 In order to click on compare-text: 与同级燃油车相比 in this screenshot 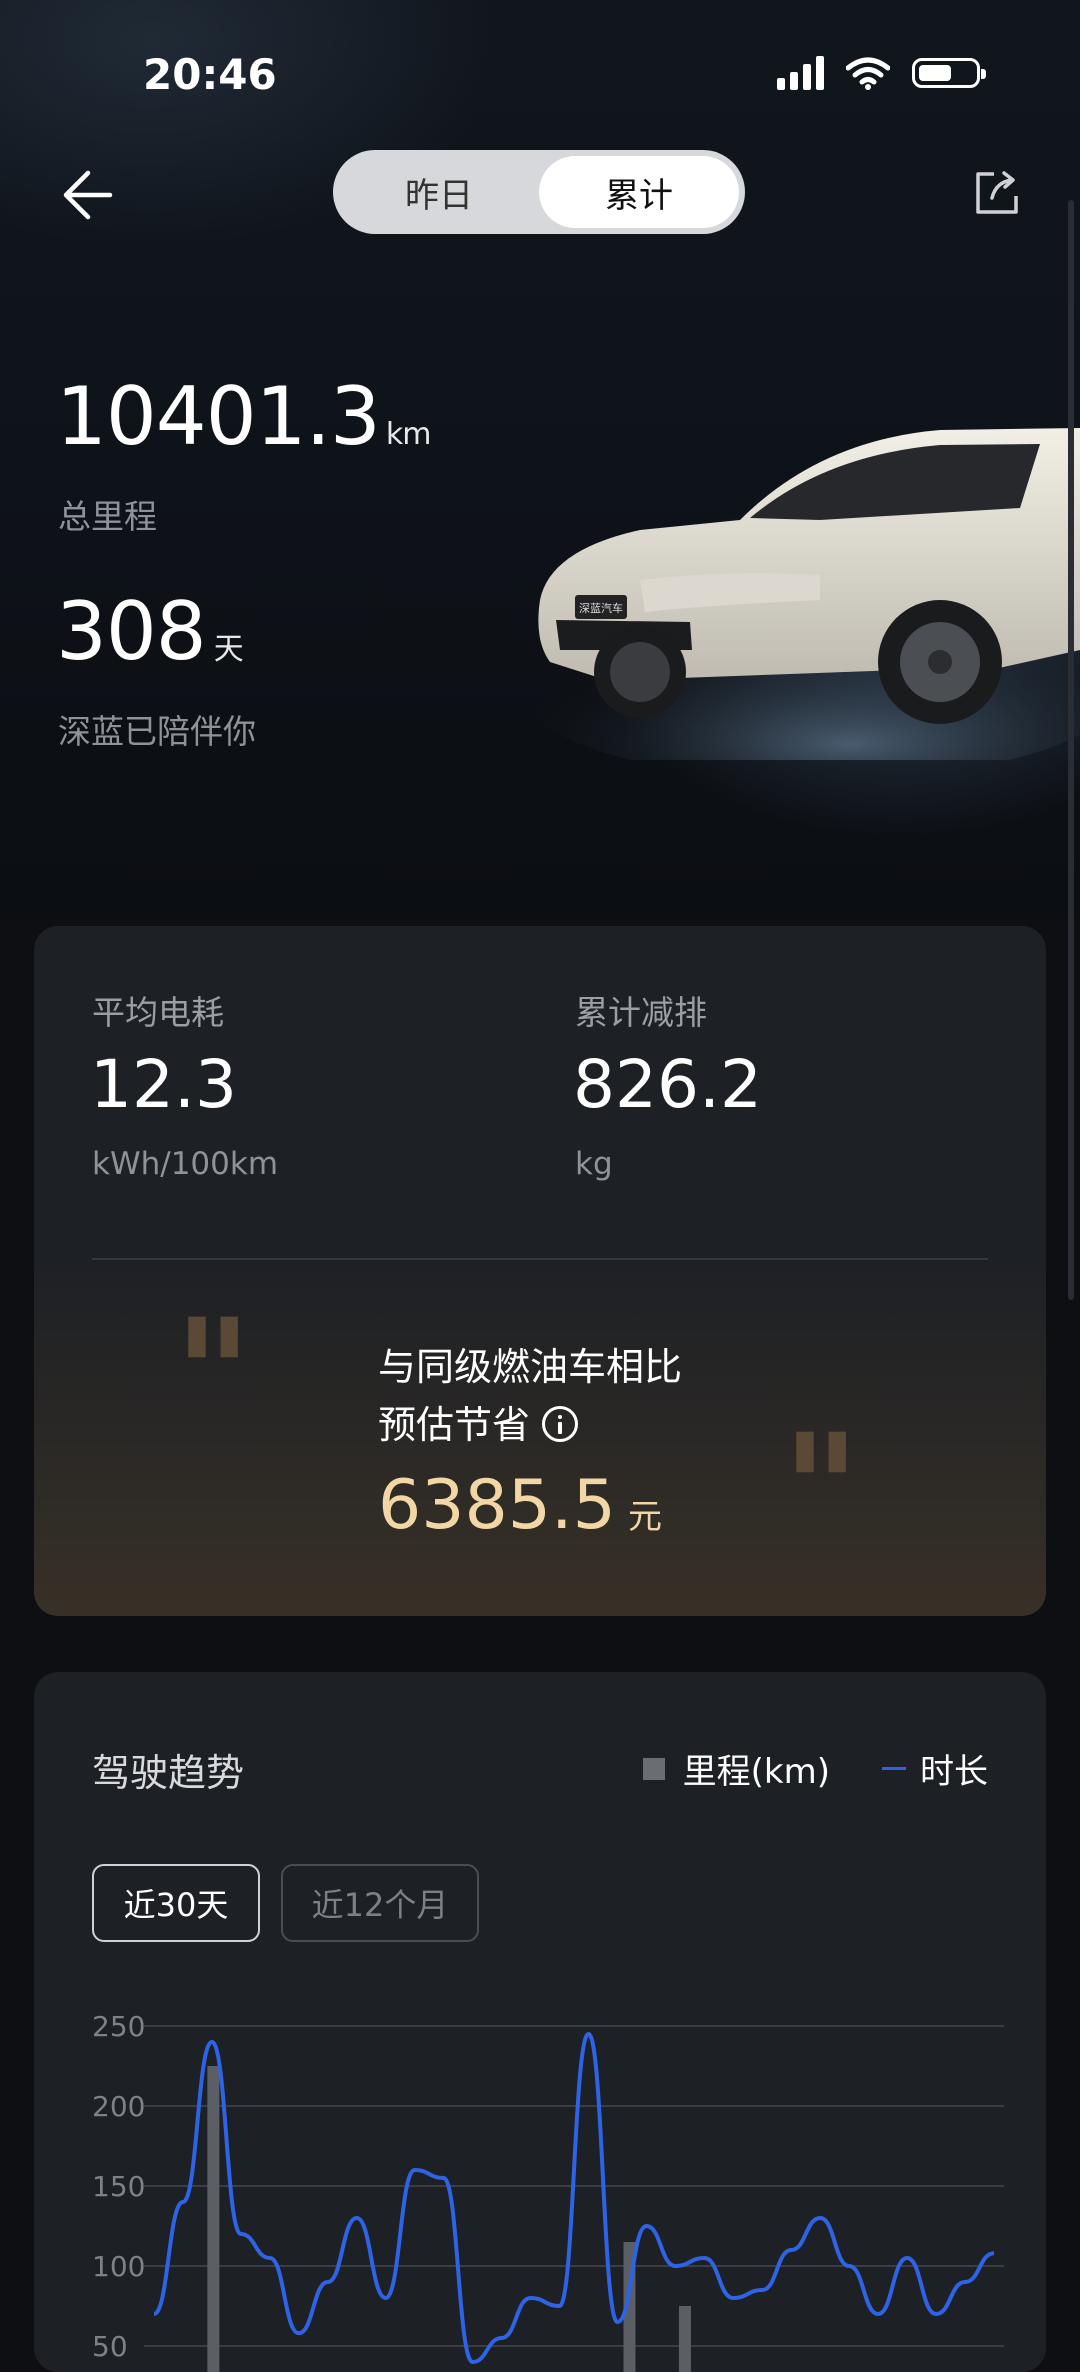, I will do `click(530, 1367)`.